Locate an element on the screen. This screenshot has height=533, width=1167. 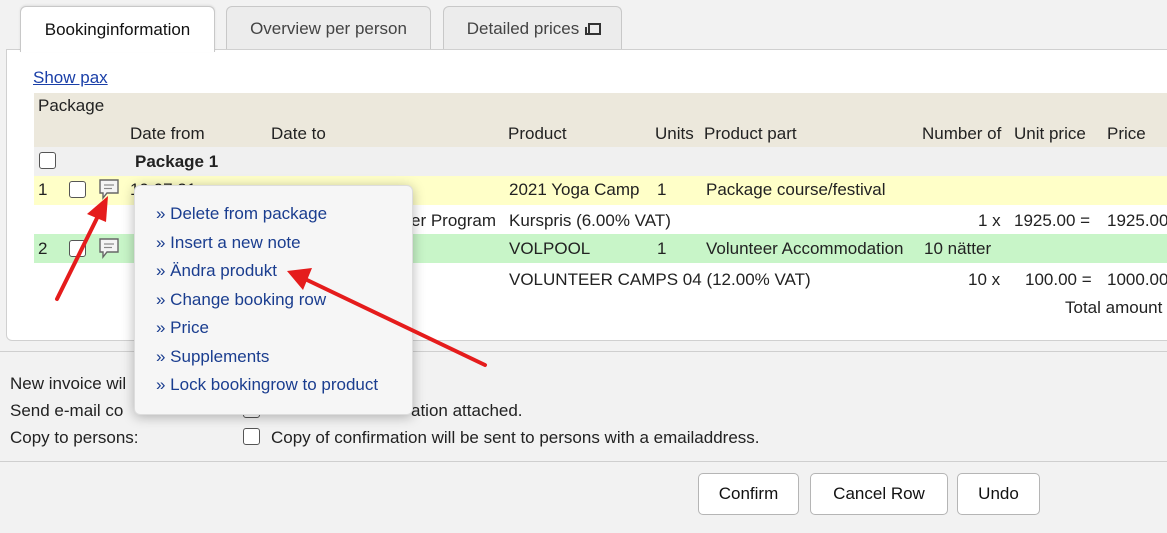
sub-price: 1925.00 is located at coordinates (1137, 220).